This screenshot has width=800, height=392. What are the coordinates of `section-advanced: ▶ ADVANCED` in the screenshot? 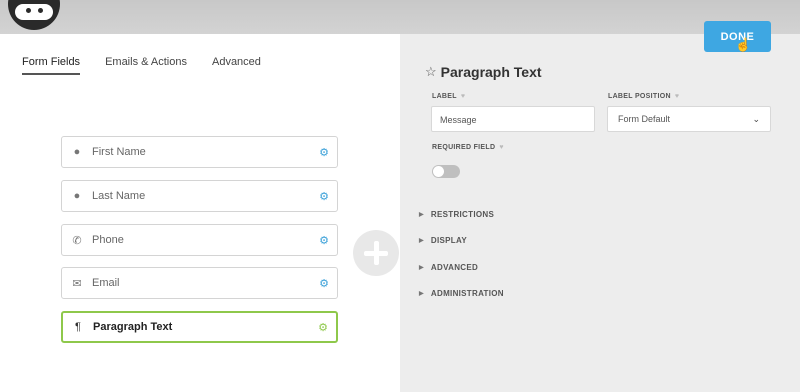 It's located at (448, 267).